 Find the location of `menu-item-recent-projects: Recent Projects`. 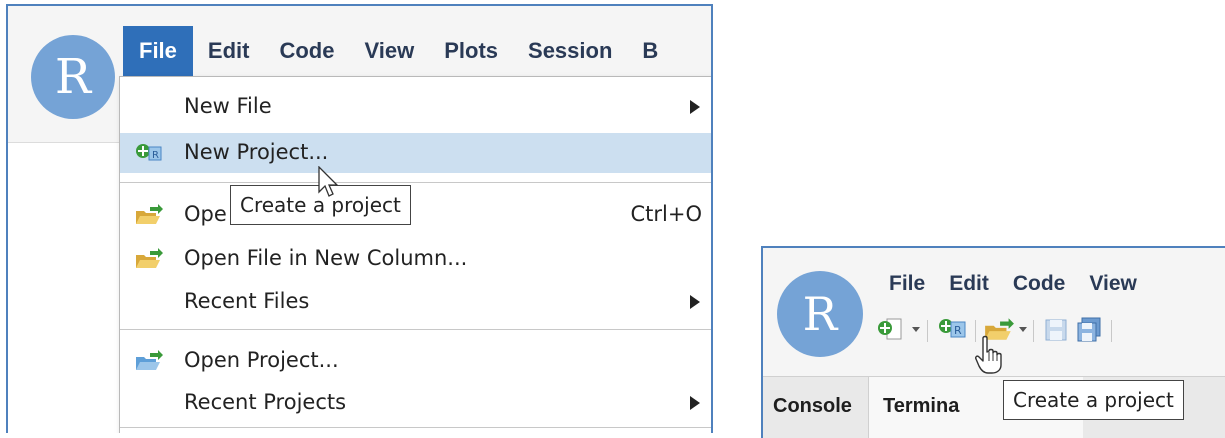

menu-item-recent-projects: Recent Projects is located at coordinates (415, 403).